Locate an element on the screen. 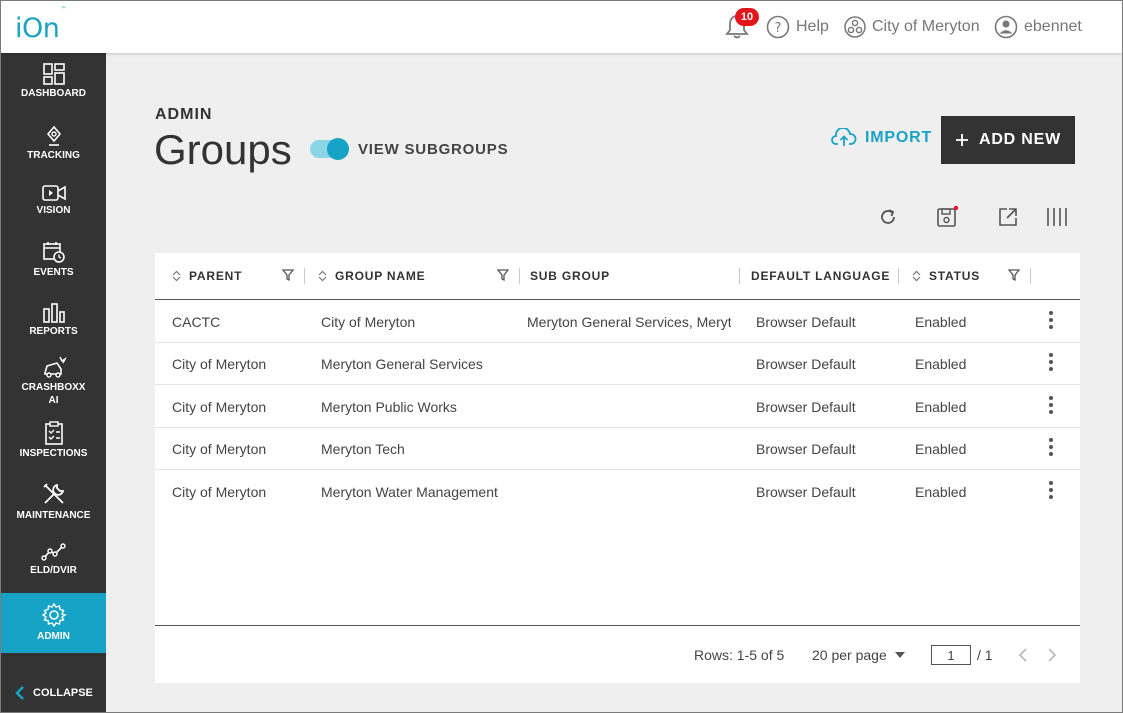  location-pin-icon is located at coordinates (53, 135).